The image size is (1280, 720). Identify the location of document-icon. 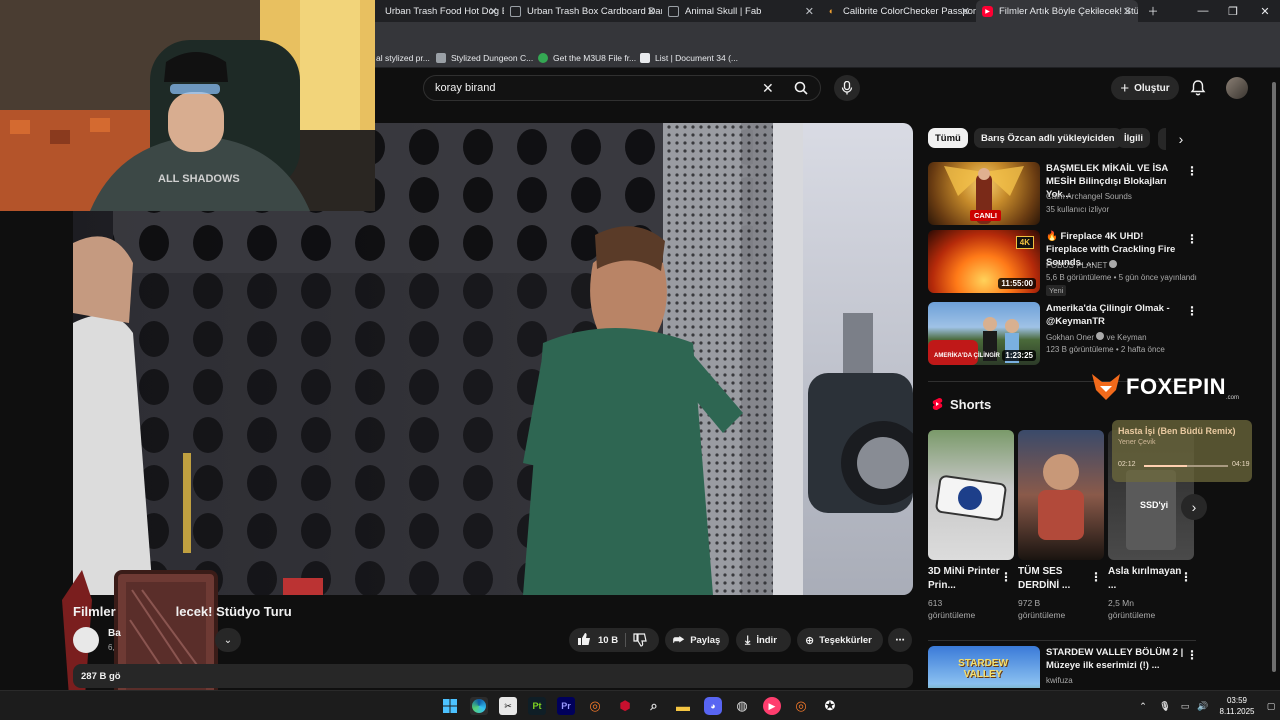
(645, 58).